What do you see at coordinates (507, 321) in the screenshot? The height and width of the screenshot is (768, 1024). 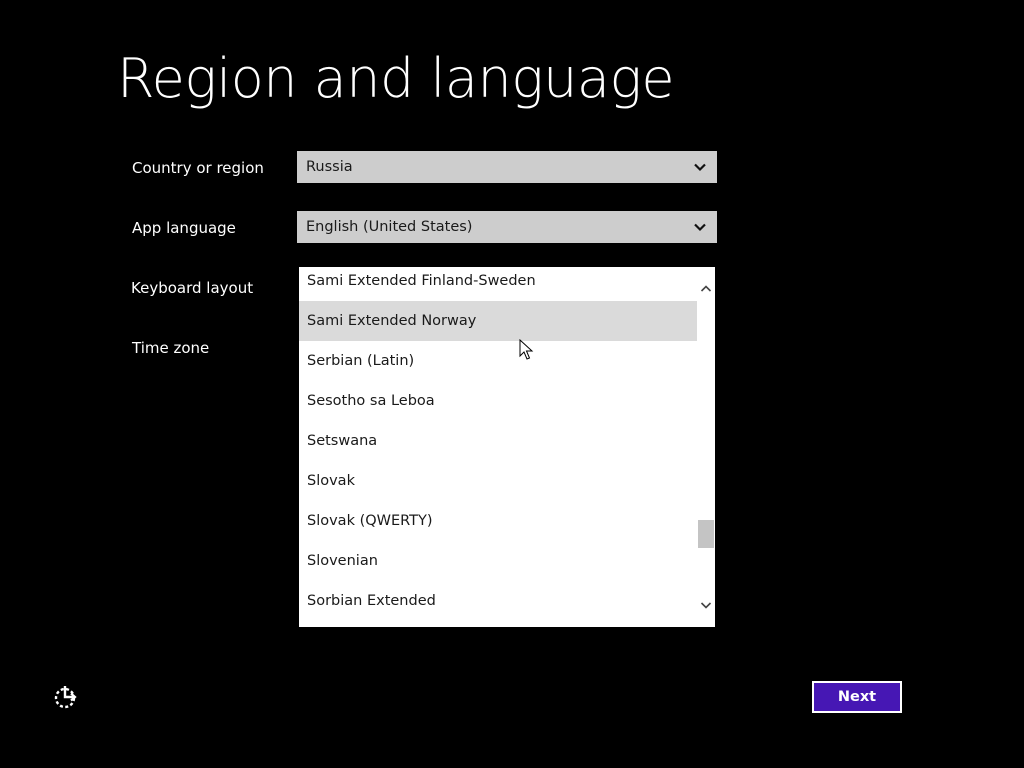 I see `list-item-hovered: Sami Extended Norway` at bounding box center [507, 321].